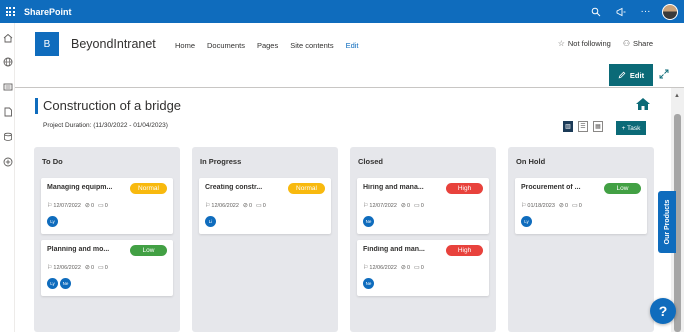 The height and width of the screenshot is (332, 684). I want to click on calendar-view-icon: ▦, so click(598, 126).